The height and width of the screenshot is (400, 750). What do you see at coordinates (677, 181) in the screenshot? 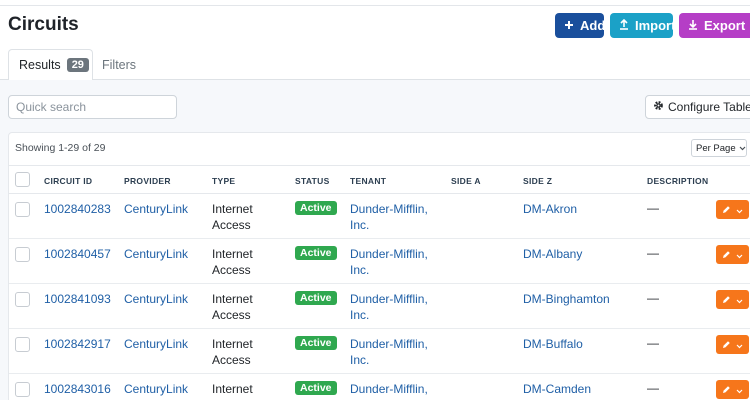
I see `column-header-description: DESCRIPTION` at bounding box center [677, 181].